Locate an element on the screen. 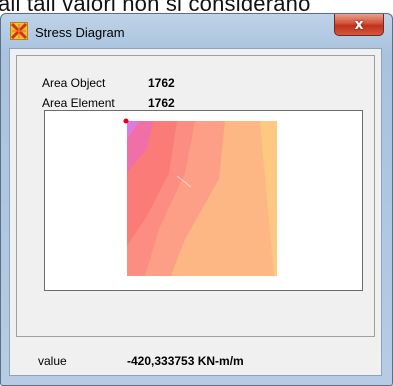 The height and width of the screenshot is (386, 393). close-icon: x is located at coordinates (359, 24).